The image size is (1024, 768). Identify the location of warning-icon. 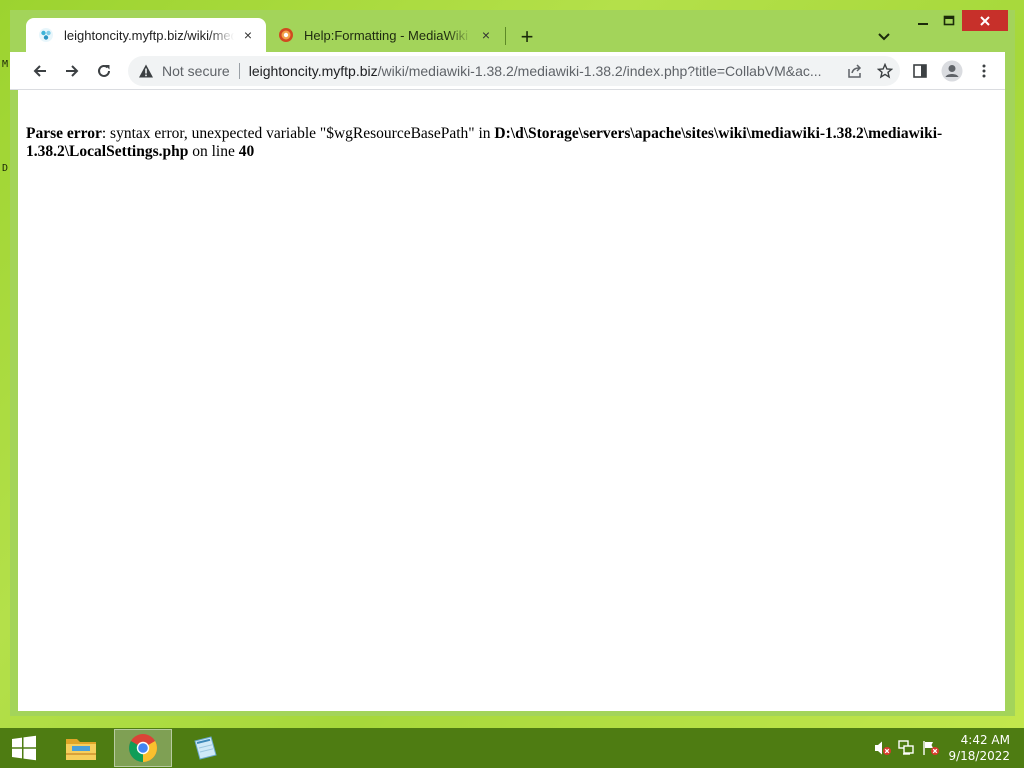
(146, 71).